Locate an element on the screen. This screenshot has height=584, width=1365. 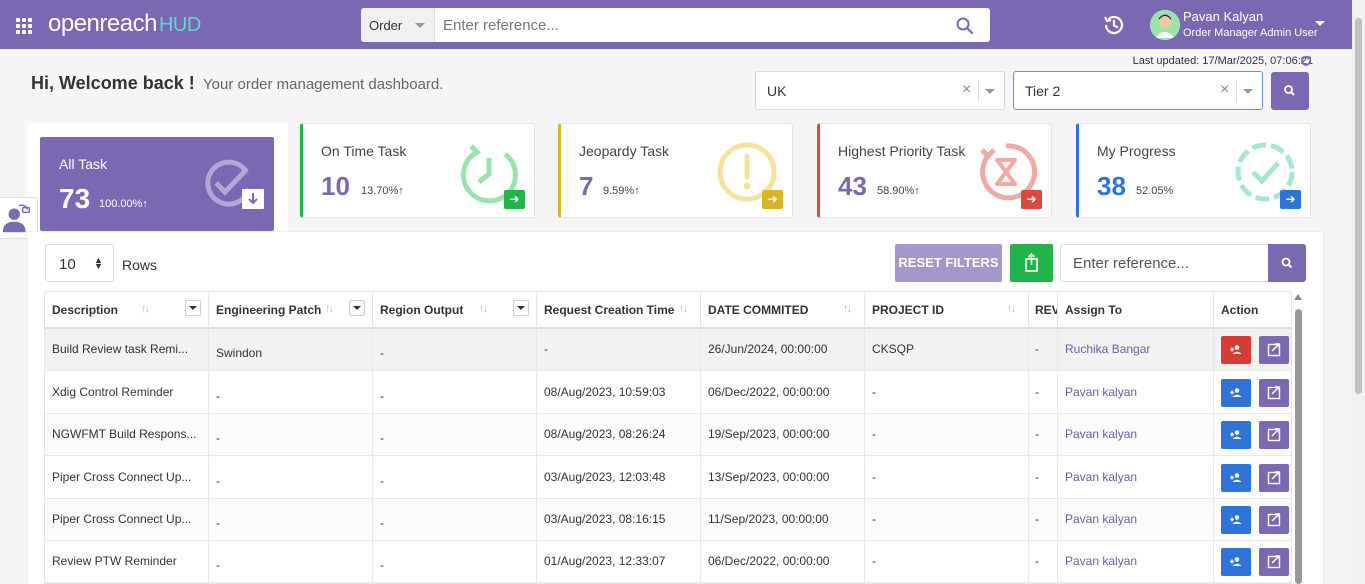
column-header-project-id: PROJECT ID ↑↓ is located at coordinates (947, 310).